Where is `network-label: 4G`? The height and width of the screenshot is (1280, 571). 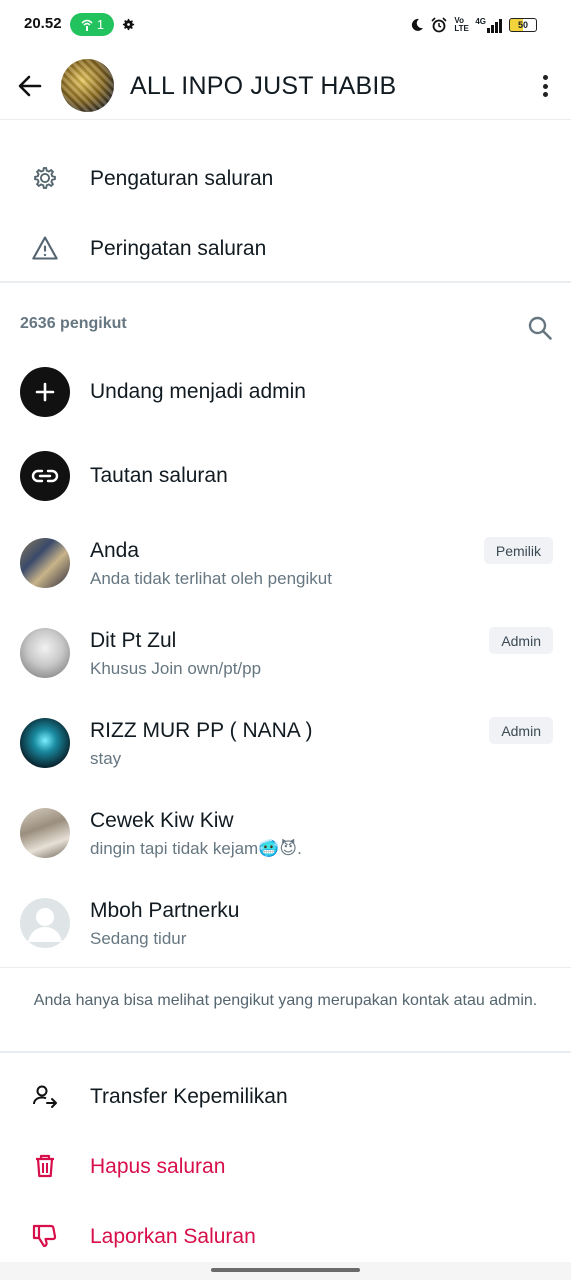
network-label: 4G is located at coordinates (480, 21).